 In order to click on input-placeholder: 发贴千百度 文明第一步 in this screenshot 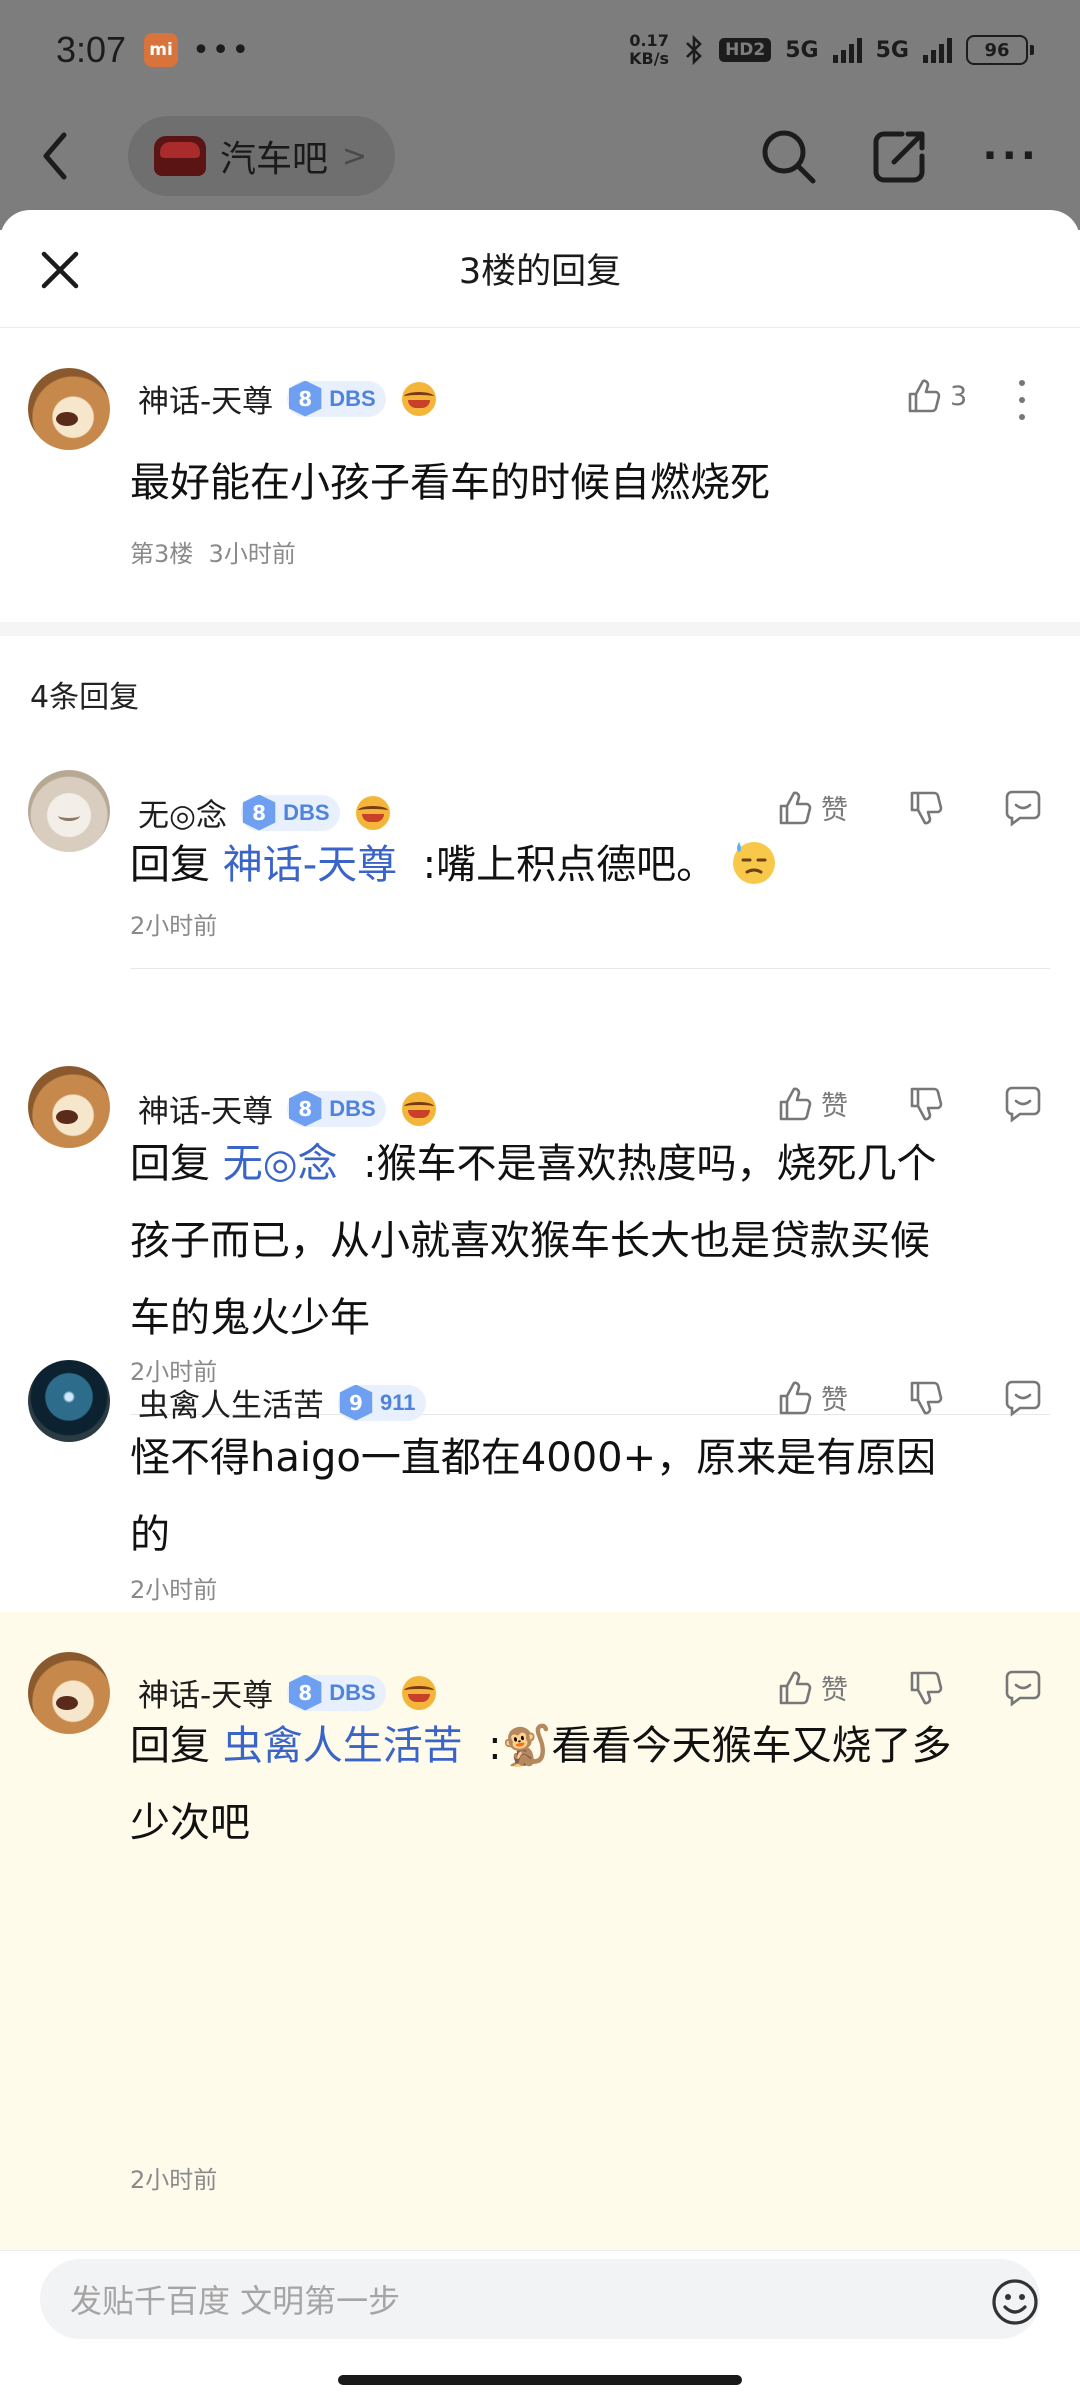, I will do `click(235, 2301)`.